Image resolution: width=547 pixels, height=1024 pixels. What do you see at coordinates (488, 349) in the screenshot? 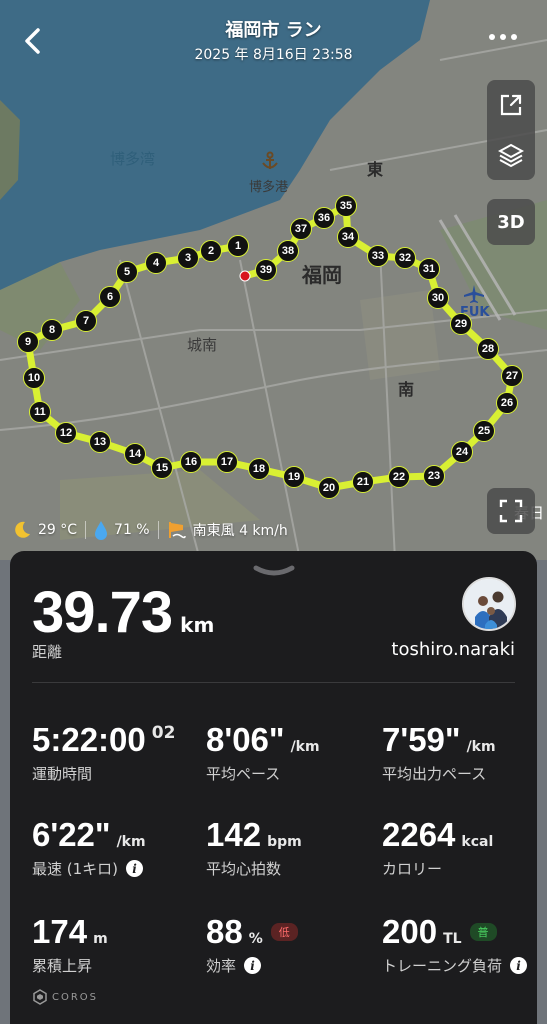
I see `km-marker: 28` at bounding box center [488, 349].